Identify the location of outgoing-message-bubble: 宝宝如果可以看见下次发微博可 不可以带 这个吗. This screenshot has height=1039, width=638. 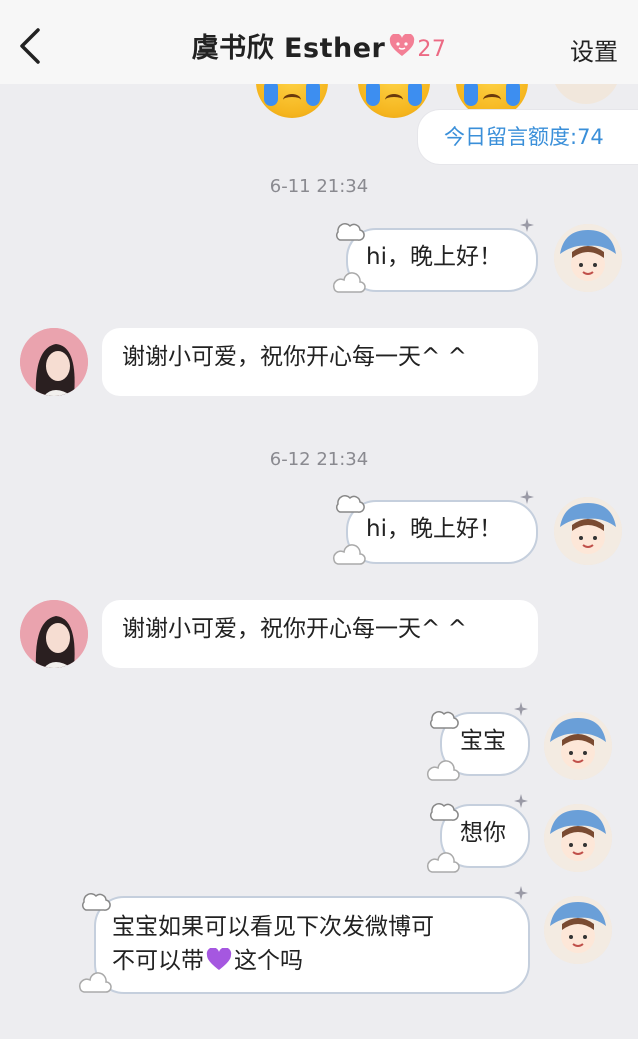
(312, 945).